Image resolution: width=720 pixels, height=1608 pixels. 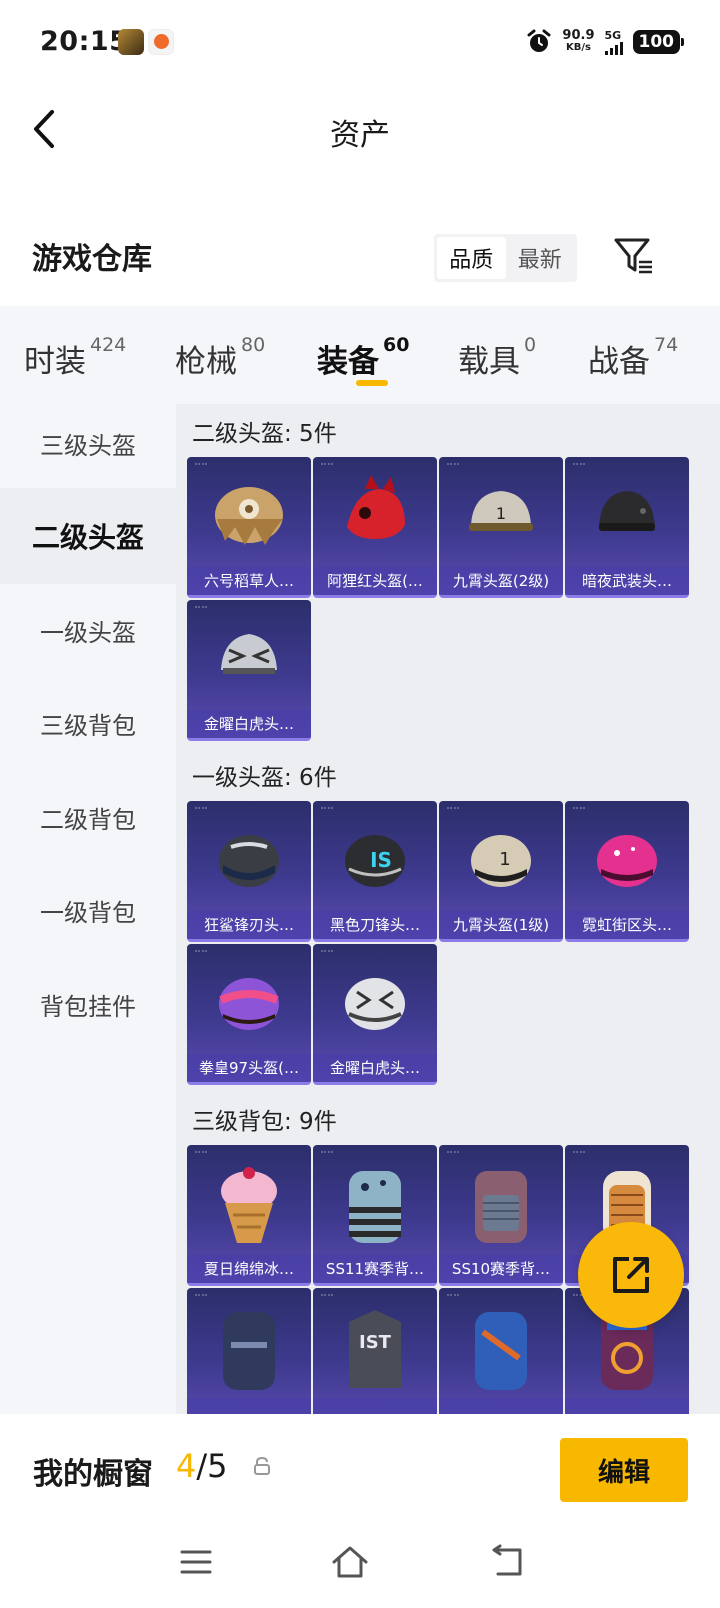 What do you see at coordinates (540, 258) in the screenshot?
I see `sort-by-newest: 最新` at bounding box center [540, 258].